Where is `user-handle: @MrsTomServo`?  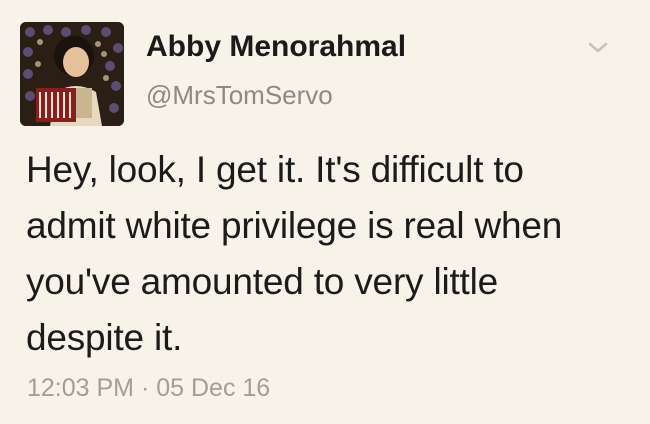
user-handle: @MrsTomServo is located at coordinates (239, 95).